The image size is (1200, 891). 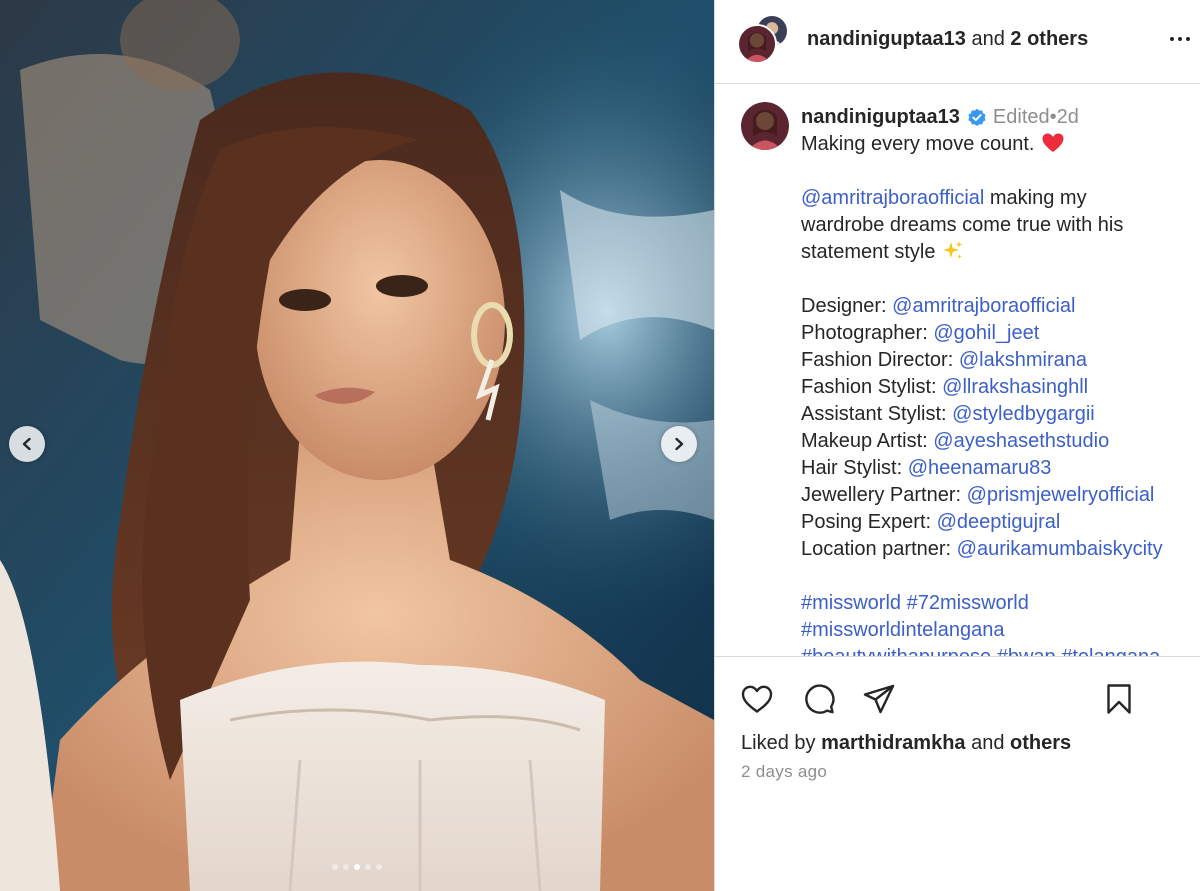 I want to click on header-and-text: and, so click(x=988, y=39).